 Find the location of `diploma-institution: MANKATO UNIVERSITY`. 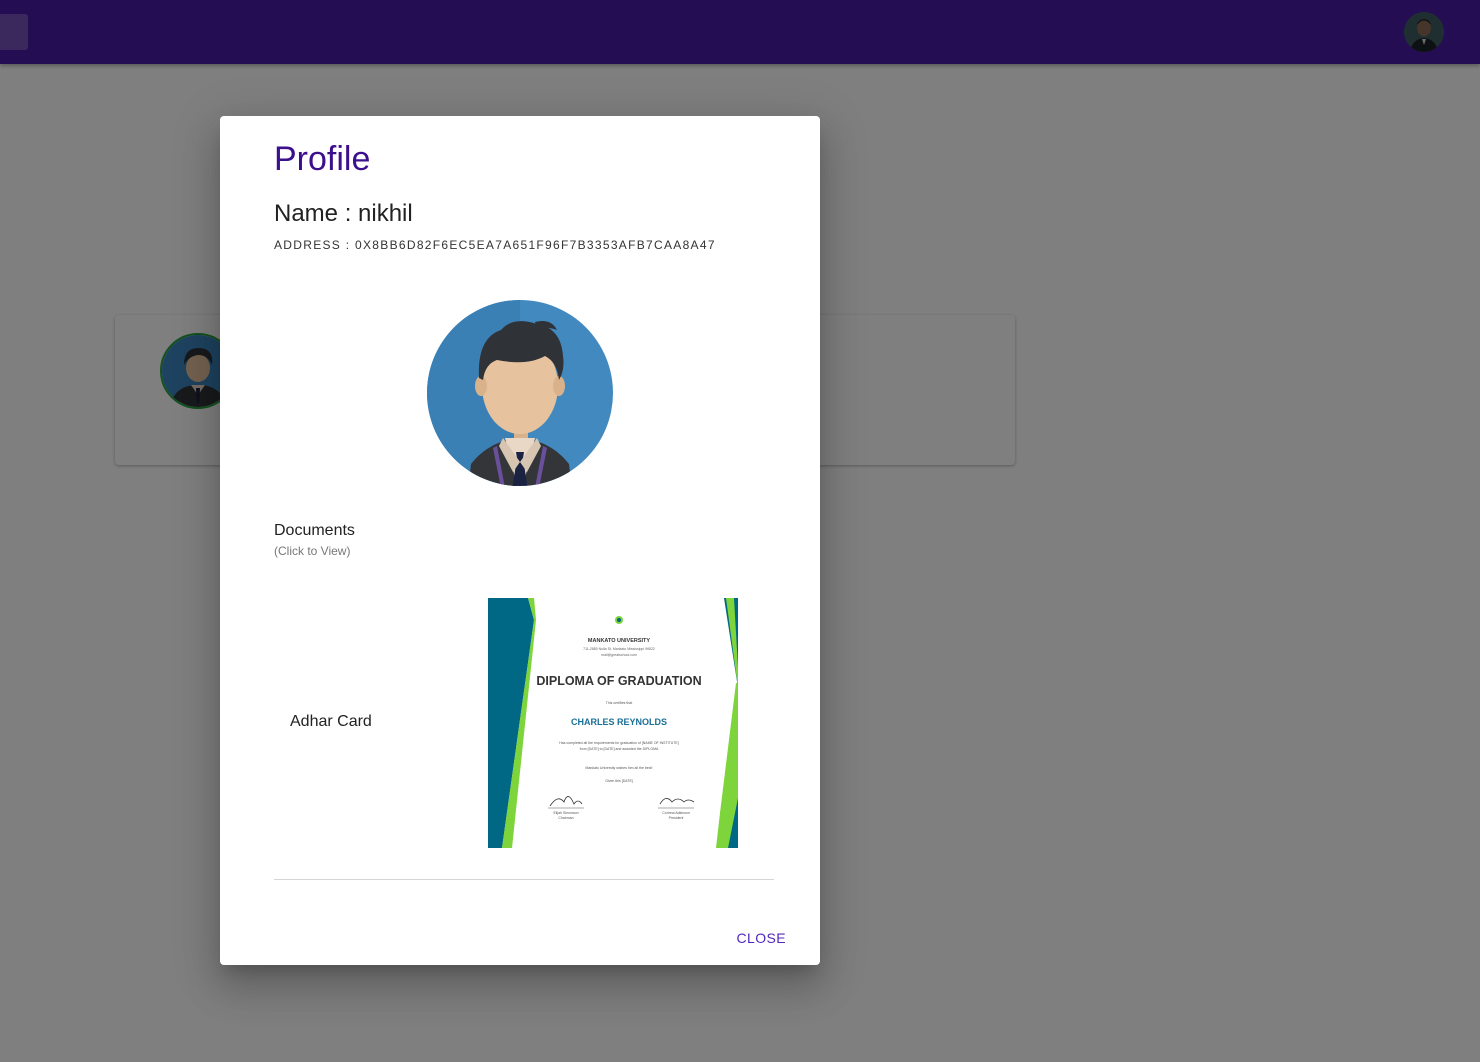

diploma-institution: MANKATO UNIVERSITY is located at coordinates (619, 641).